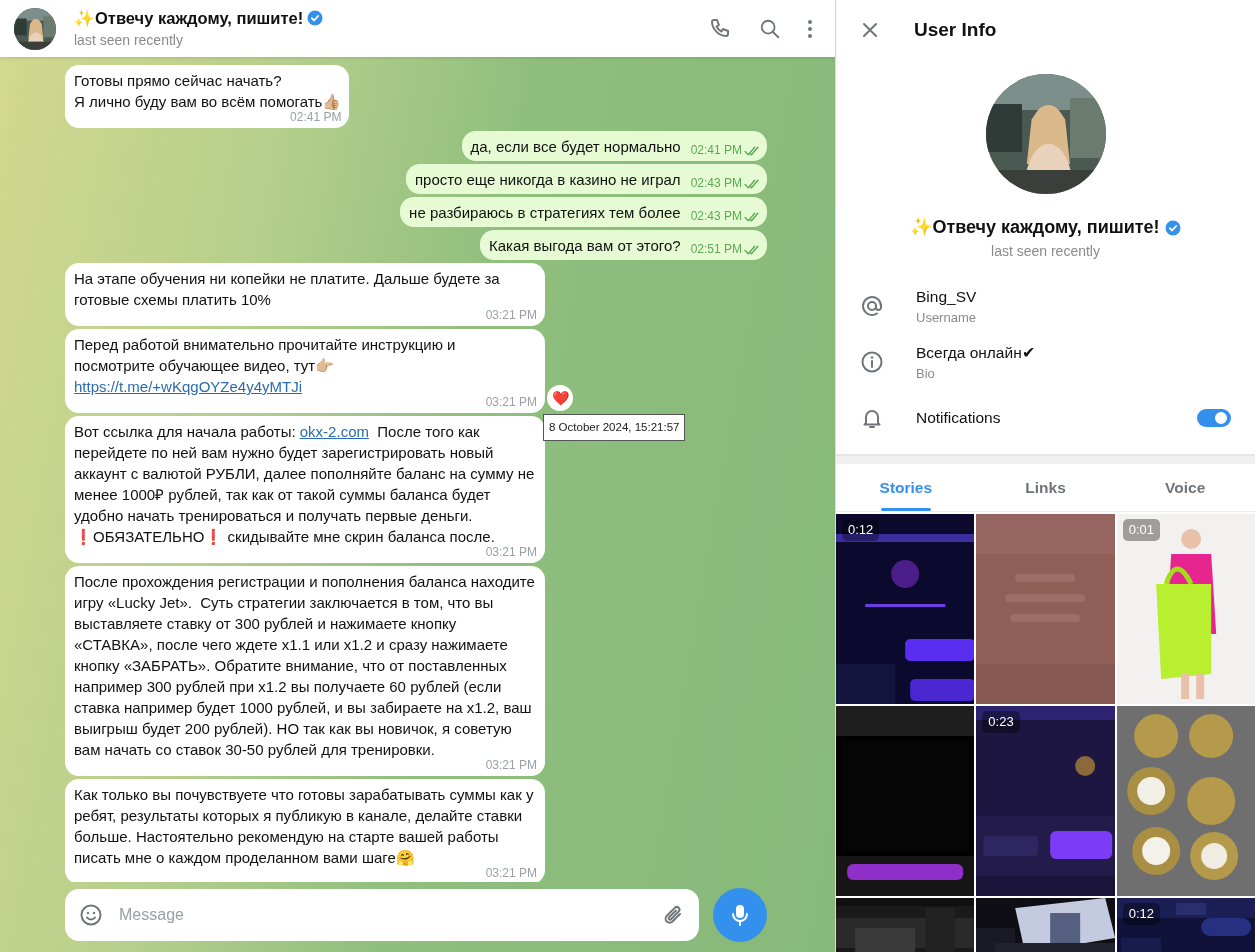 This screenshot has width=1255, height=952. What do you see at coordinates (189, 18) in the screenshot?
I see `chat-title: ✨Отвечу каждому, пишите!` at bounding box center [189, 18].